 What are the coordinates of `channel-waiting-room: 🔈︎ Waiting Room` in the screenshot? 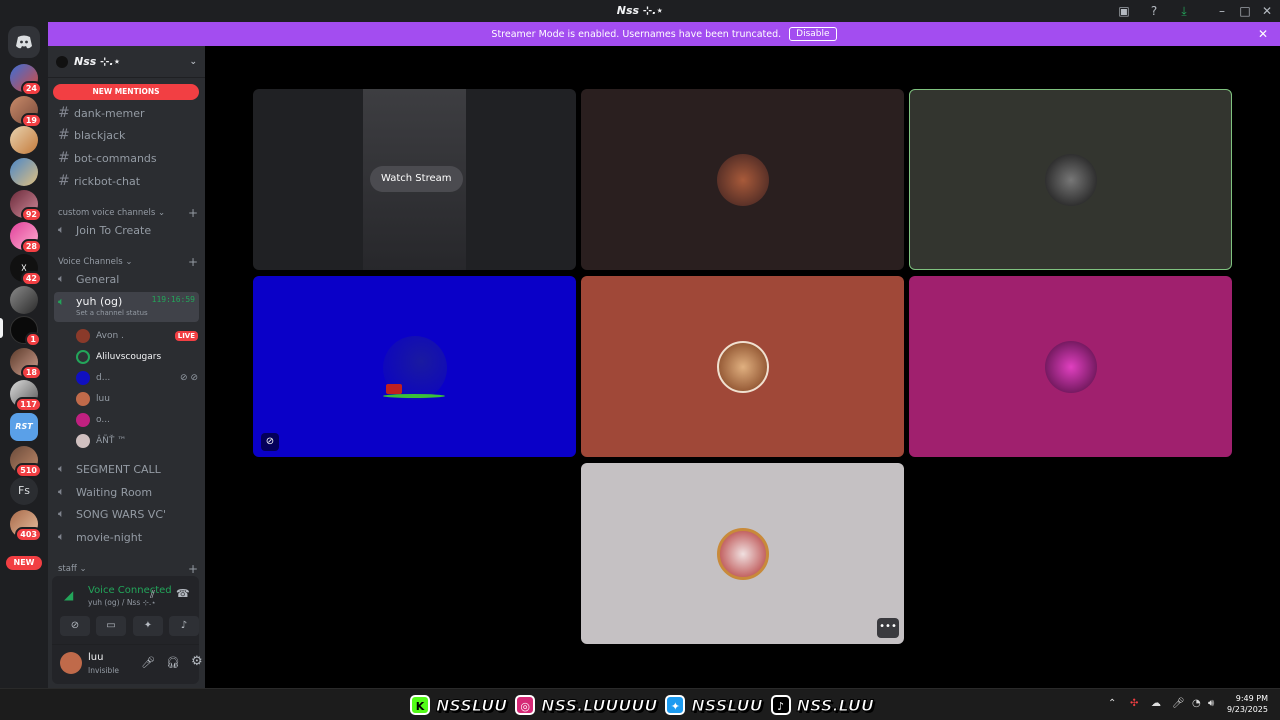 It's located at (126, 492).